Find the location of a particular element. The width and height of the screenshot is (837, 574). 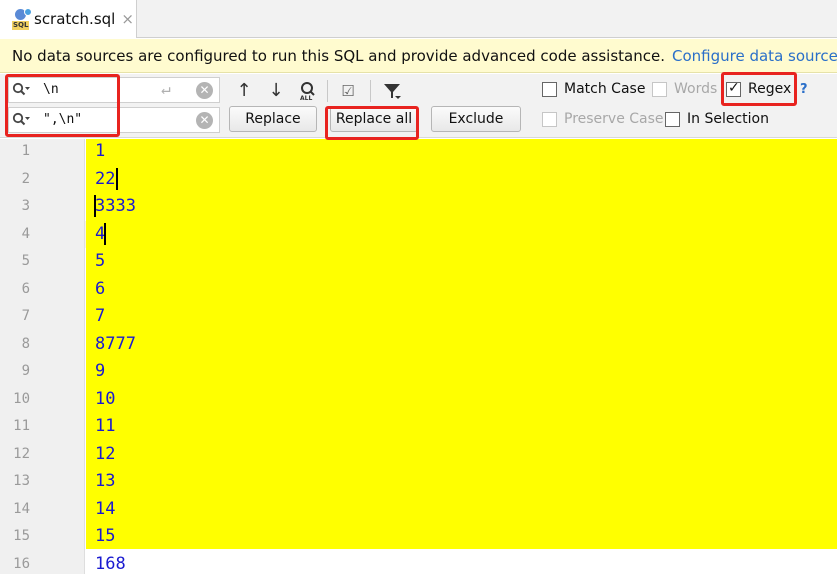

line-number: 9 is located at coordinates (25, 371).